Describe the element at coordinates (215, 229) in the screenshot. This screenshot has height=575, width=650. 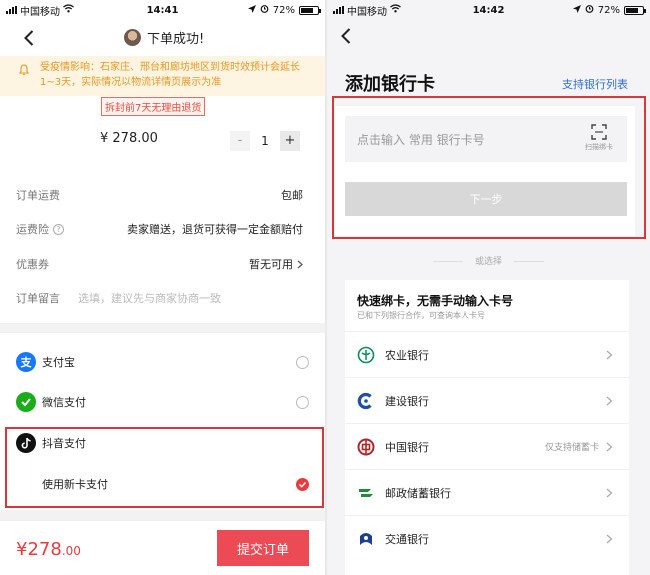
I see `insurance-value: 卖家赠送，退货可获得一定金额赔付` at that location.